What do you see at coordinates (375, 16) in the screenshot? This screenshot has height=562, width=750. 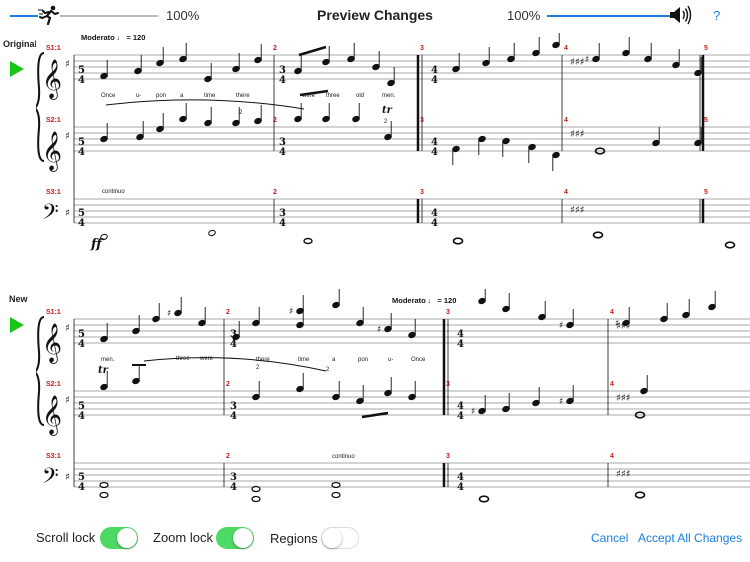 I see `top-bar: 100% Preview Changes 100% ?` at bounding box center [375, 16].